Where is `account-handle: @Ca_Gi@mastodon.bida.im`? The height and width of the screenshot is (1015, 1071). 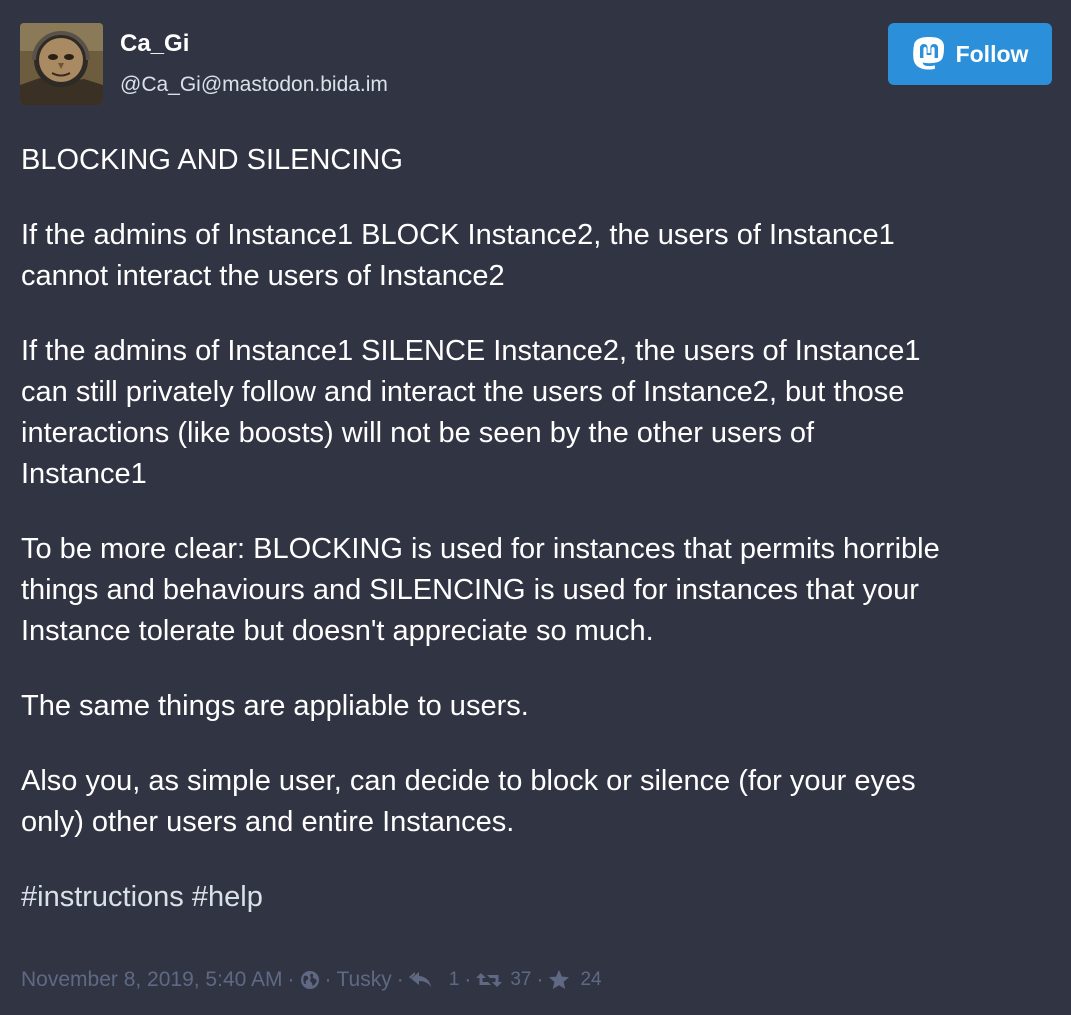 account-handle: @Ca_Gi@mastodon.bida.im is located at coordinates (254, 85).